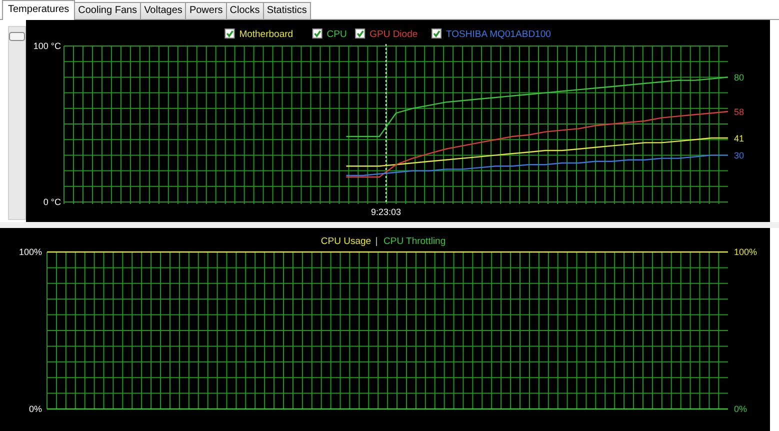 This screenshot has height=431, width=779. I want to click on time-label: 9:23:03, so click(386, 212).